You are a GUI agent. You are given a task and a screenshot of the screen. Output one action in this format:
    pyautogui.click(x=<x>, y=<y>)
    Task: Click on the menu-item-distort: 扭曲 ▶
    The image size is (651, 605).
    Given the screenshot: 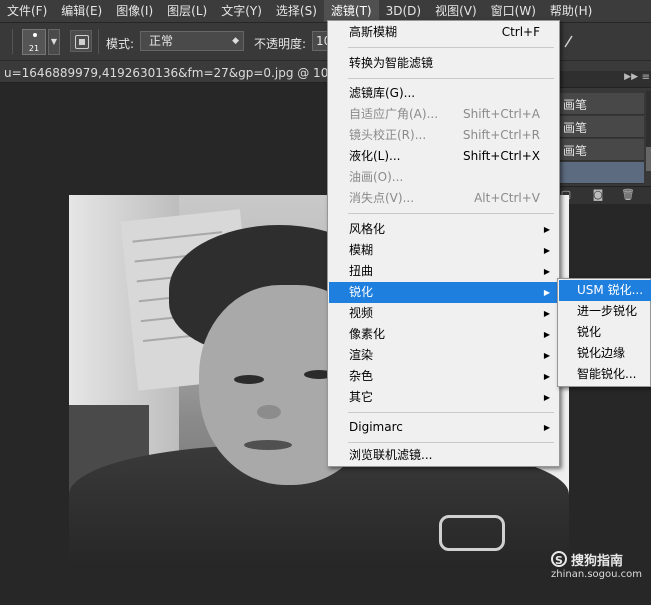 What is the action you would take?
    pyautogui.click(x=443, y=271)
    